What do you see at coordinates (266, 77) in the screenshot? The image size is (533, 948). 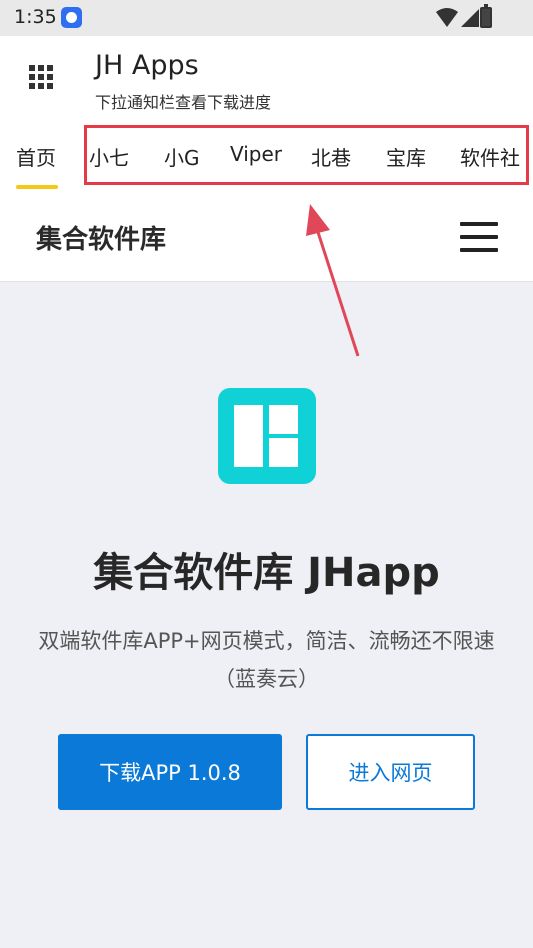 I see `app-header: JH Apps 下拉通知栏查看下载进度` at bounding box center [266, 77].